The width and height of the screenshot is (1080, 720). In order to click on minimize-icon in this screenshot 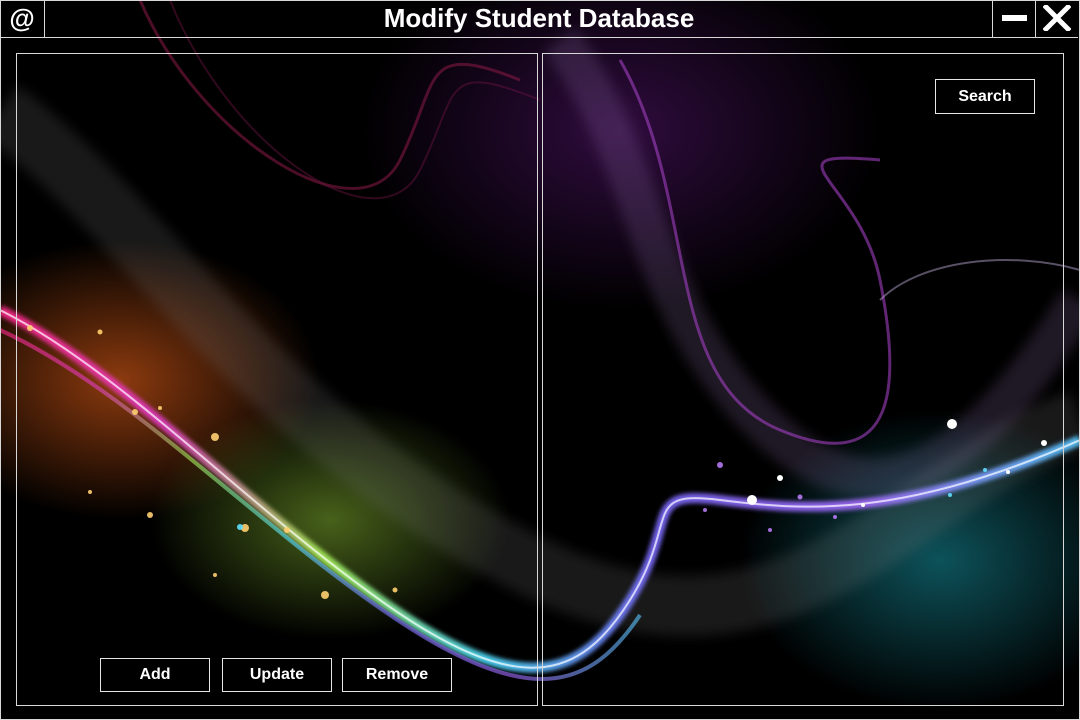, I will do `click(1014, 18)`.